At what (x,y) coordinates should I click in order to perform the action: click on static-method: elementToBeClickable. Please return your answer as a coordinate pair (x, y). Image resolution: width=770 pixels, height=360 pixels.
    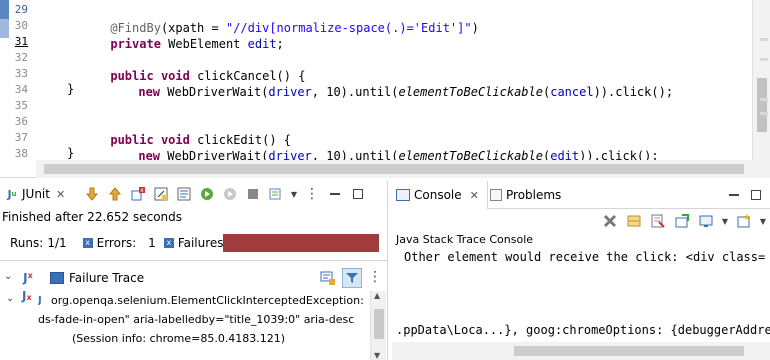
    Looking at the image, I should click on (470, 92).